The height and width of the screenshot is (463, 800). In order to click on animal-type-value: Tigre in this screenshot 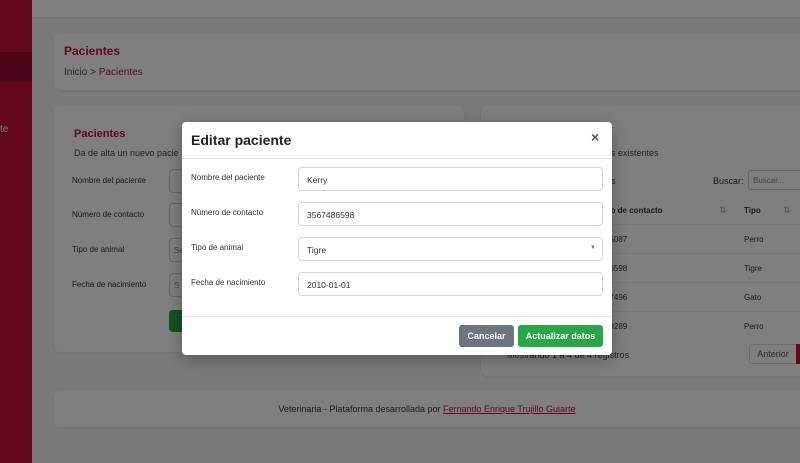, I will do `click(317, 250)`.